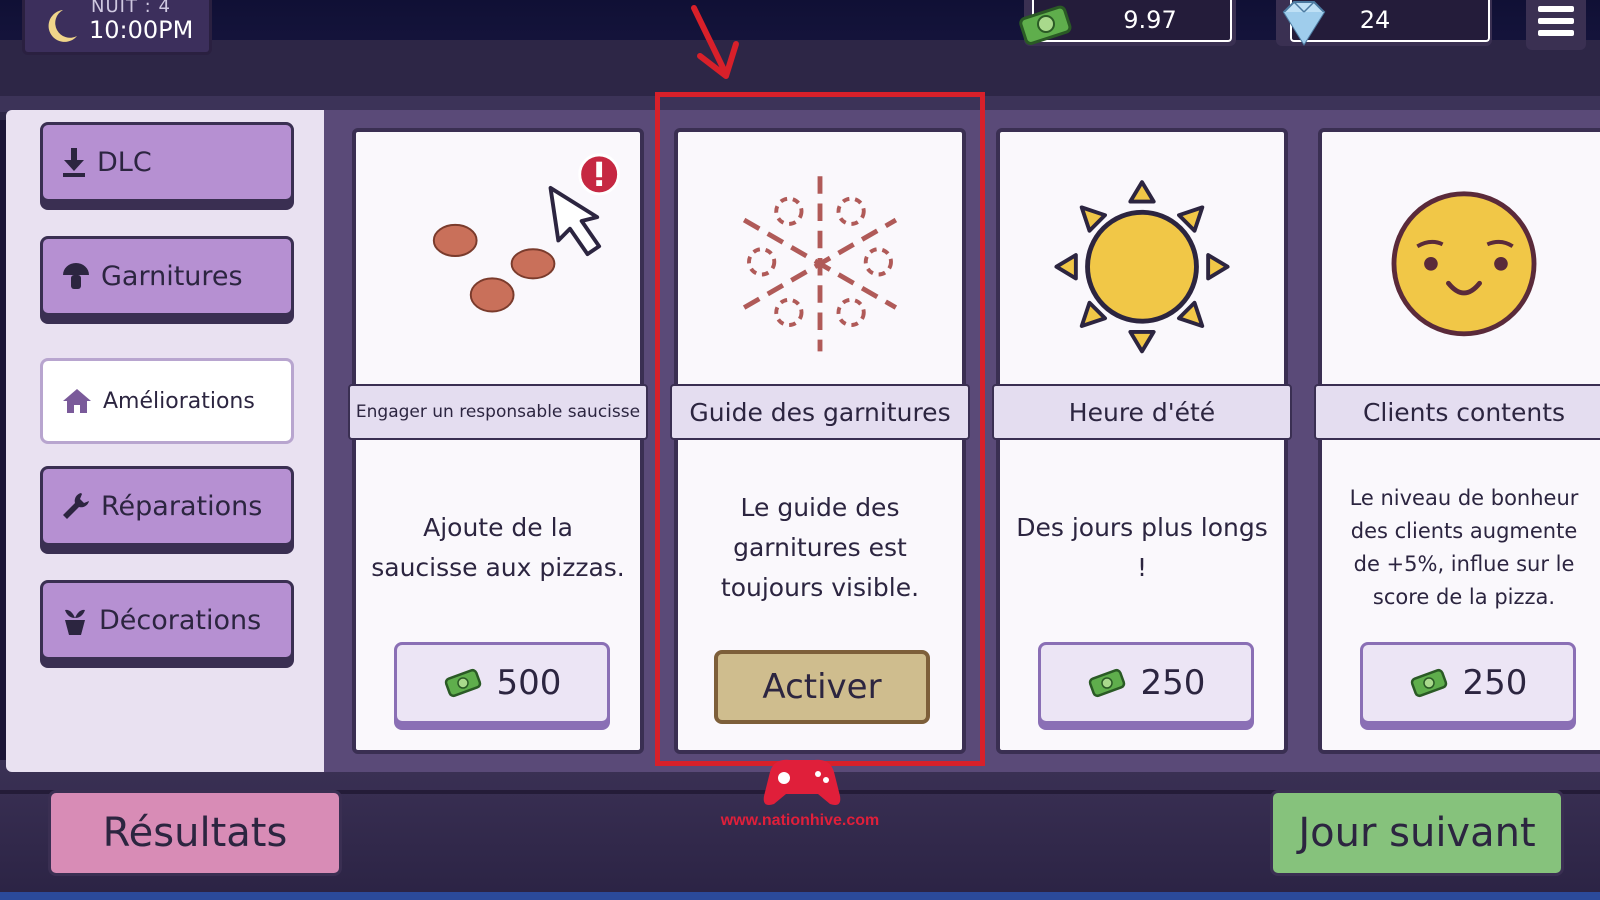  Describe the element at coordinates (1457, 412) in the screenshot. I see `card-title: Clients contents` at that location.